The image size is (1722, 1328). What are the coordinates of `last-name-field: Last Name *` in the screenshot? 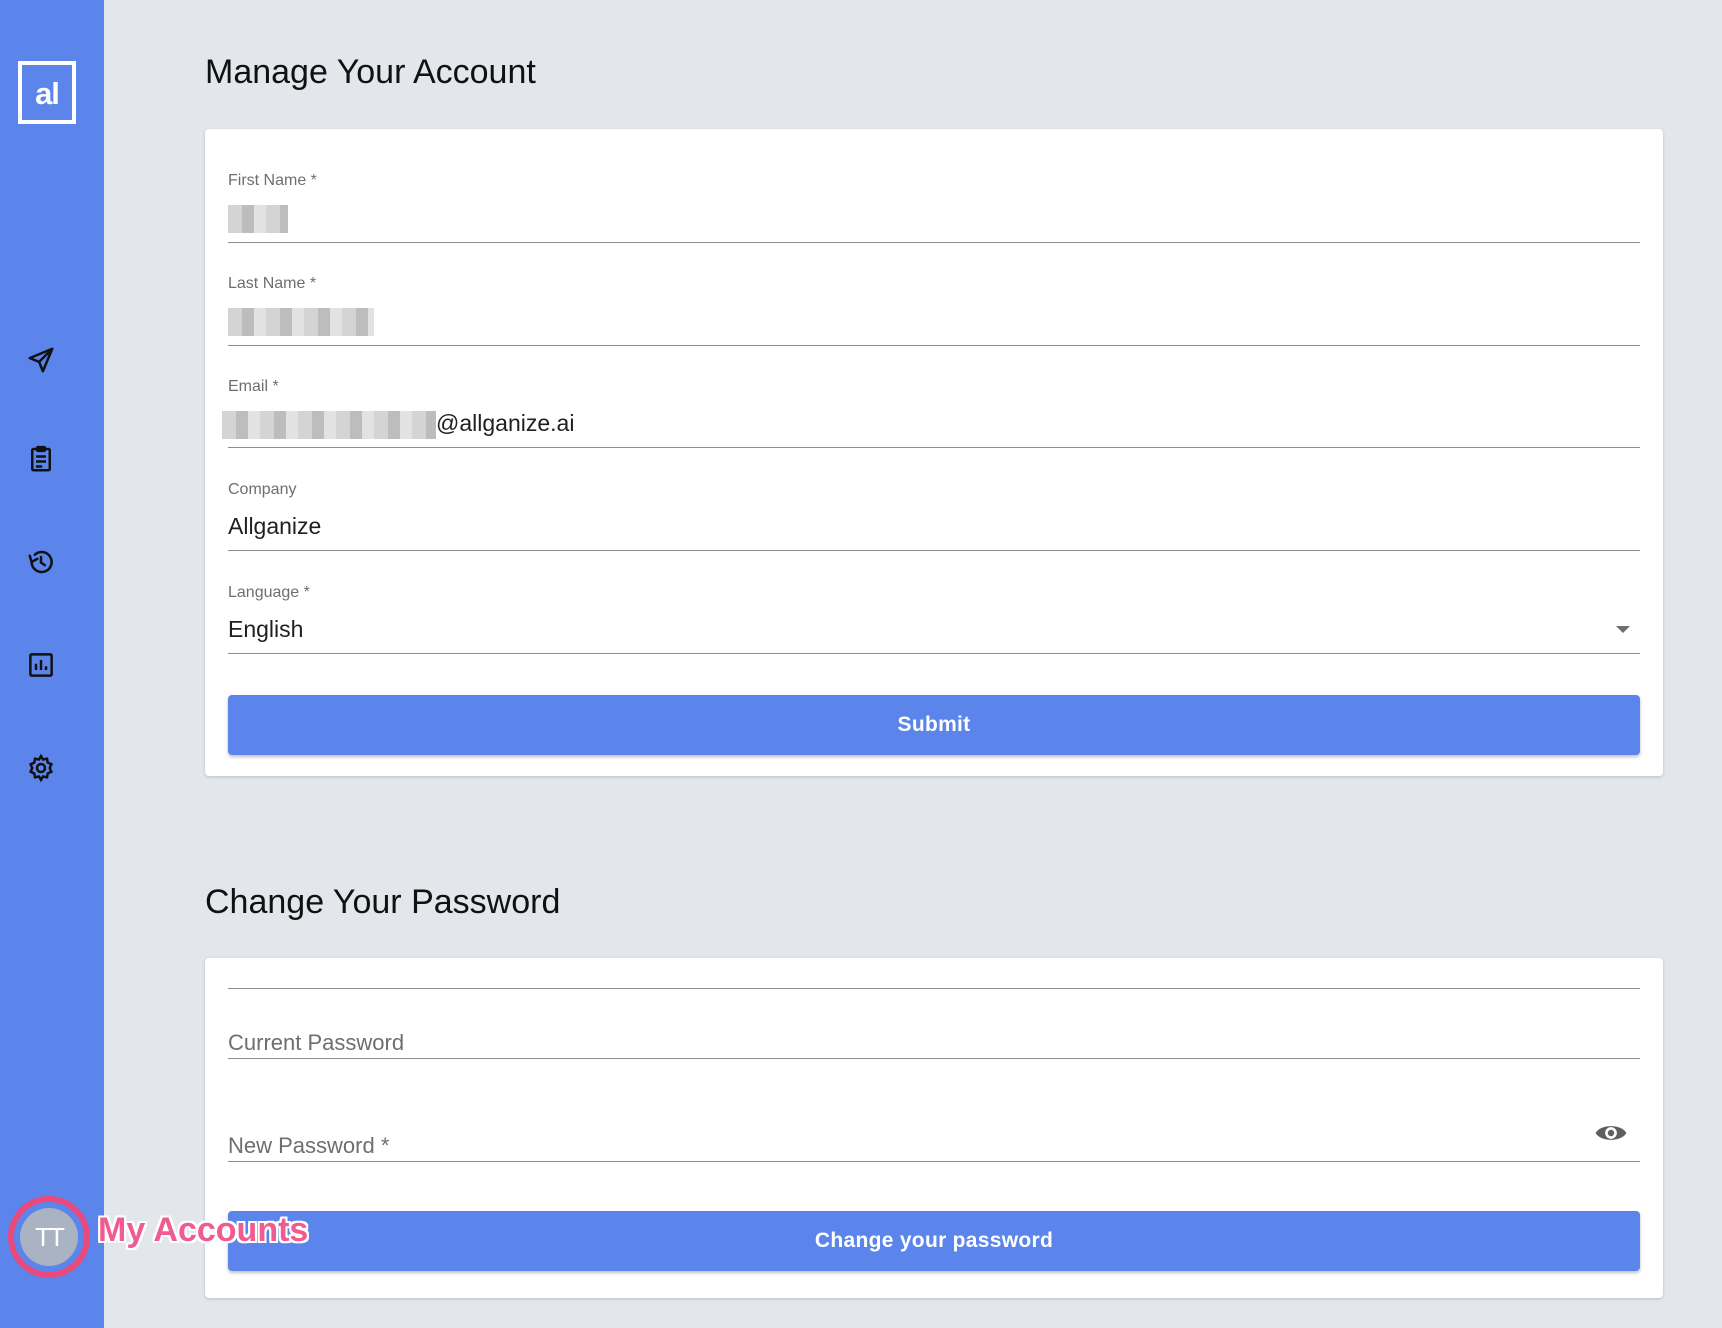 It's located at (934, 310).